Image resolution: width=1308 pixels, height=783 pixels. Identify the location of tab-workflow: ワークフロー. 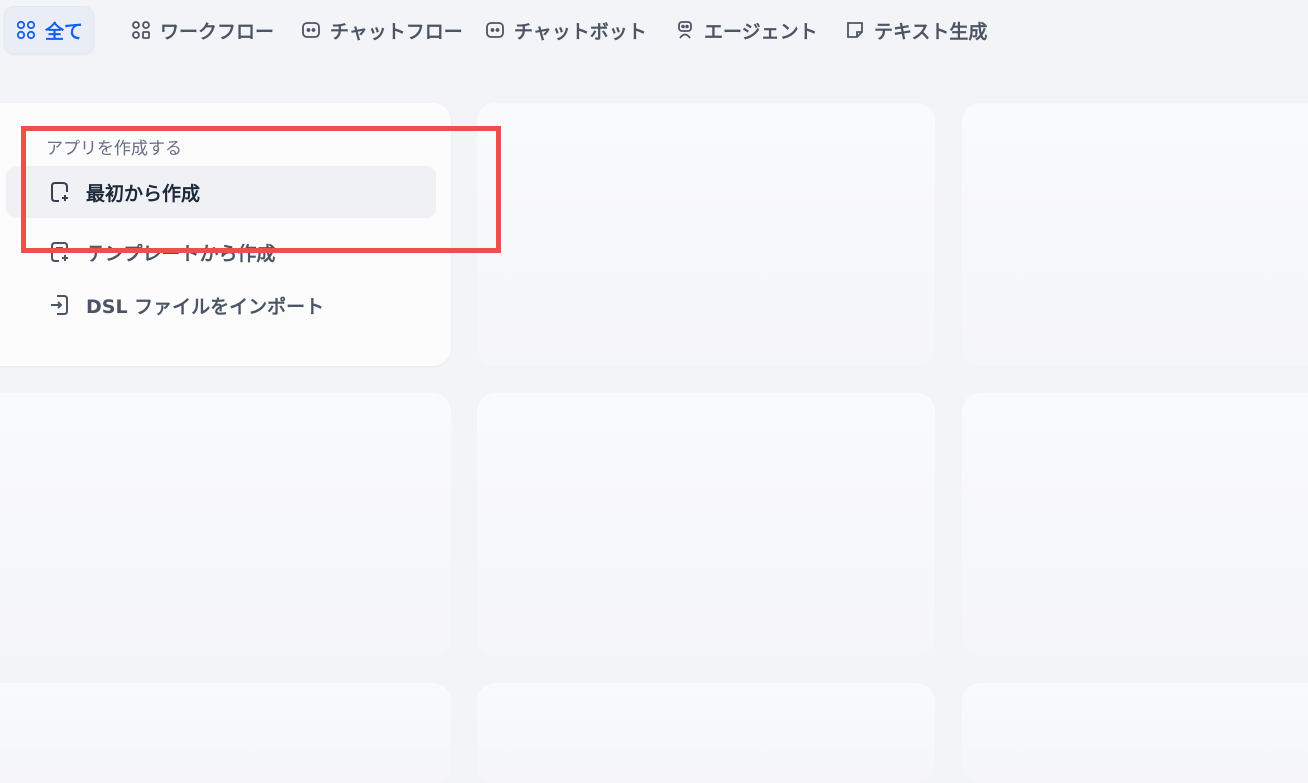
(202, 30).